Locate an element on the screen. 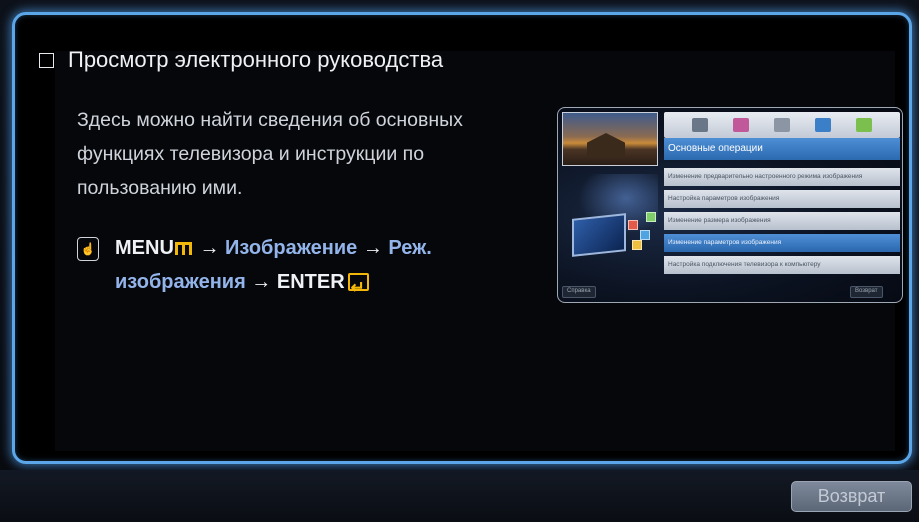 Image resolution: width=919 pixels, height=522 pixels. network-icon is located at coordinates (822, 125).